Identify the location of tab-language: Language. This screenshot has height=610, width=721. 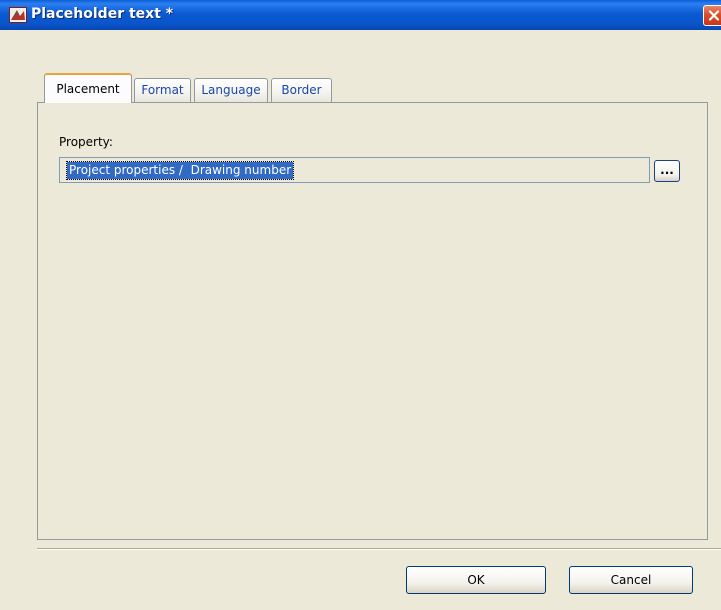
(231, 90).